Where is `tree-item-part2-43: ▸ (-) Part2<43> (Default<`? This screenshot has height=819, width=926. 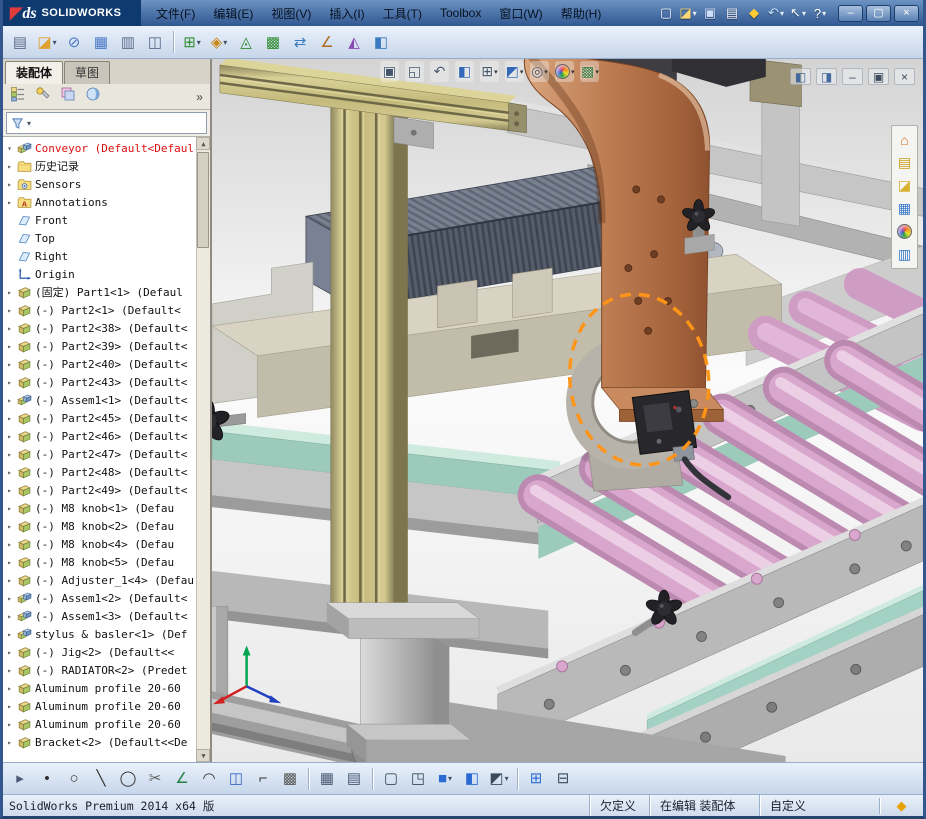 tree-item-part2-43: ▸ (-) Part2<43> (Default< is located at coordinates (99, 382).